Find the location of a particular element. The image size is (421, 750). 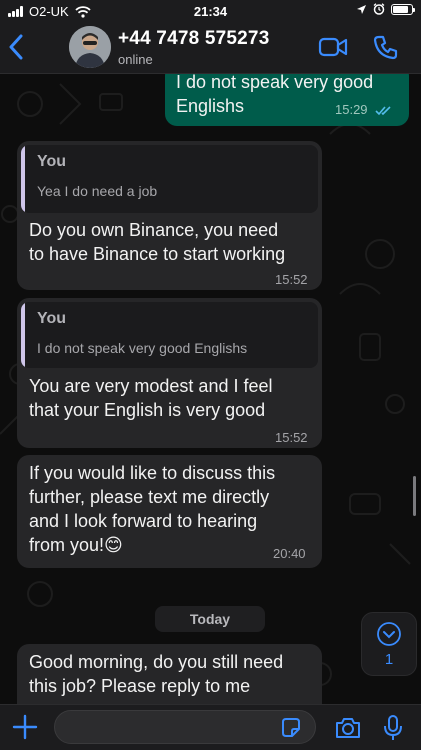

composer-bar is located at coordinates (210, 727).